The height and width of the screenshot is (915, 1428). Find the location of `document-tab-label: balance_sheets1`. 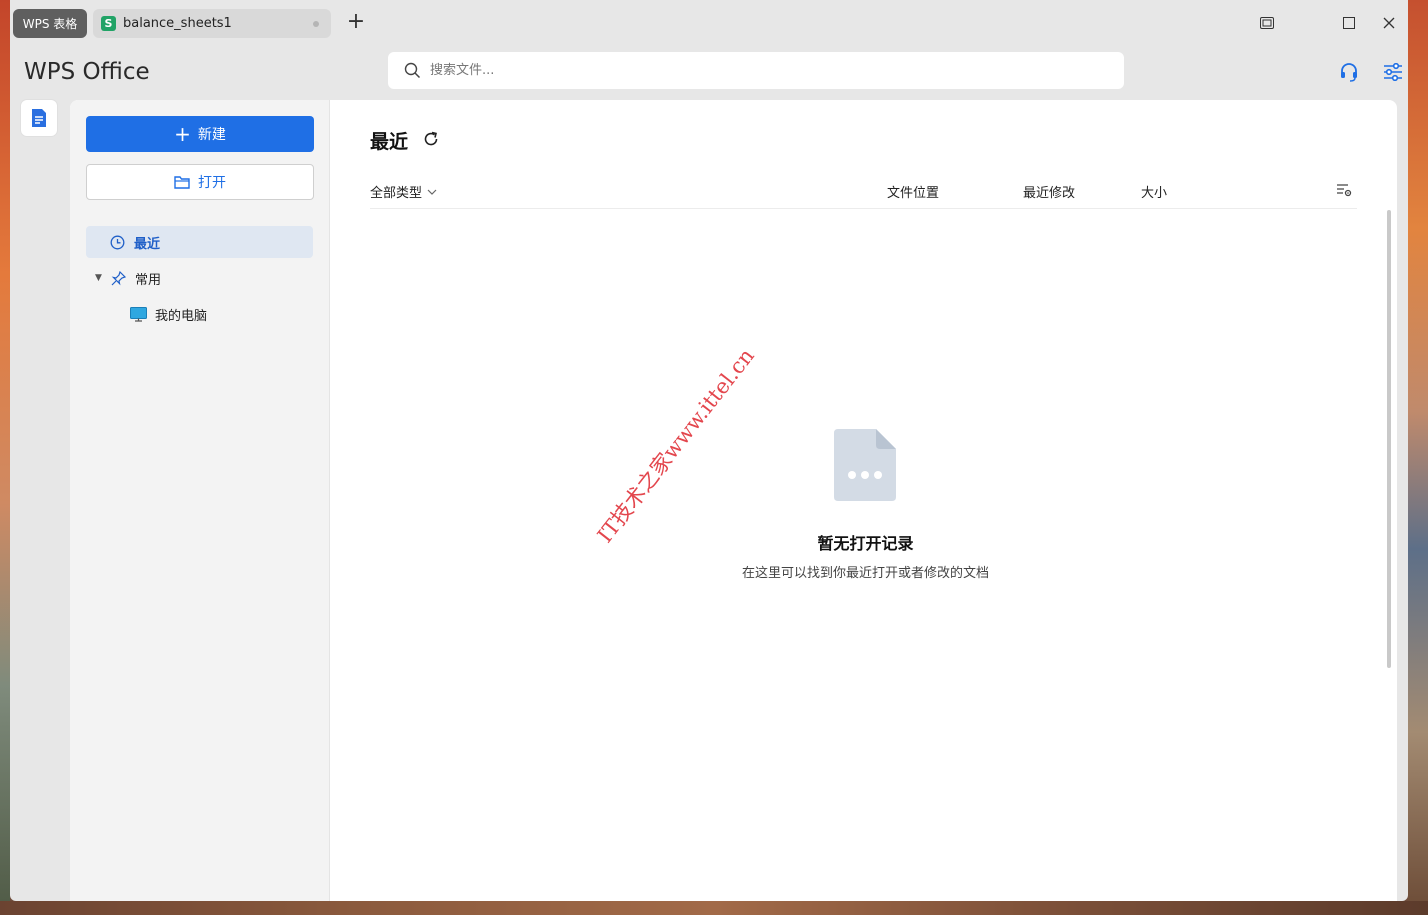

document-tab-label: balance_sheets1 is located at coordinates (177, 23).